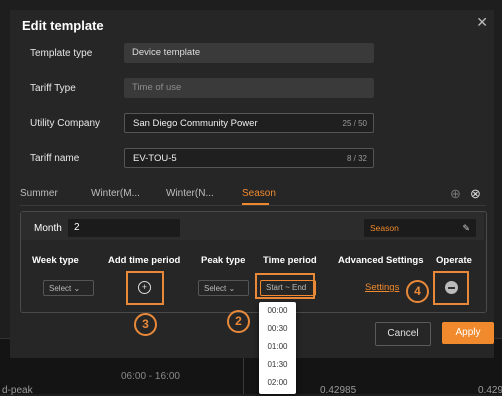 The width and height of the screenshot is (502, 396). What do you see at coordinates (454, 260) in the screenshot?
I see `col-operate: Operate` at bounding box center [454, 260].